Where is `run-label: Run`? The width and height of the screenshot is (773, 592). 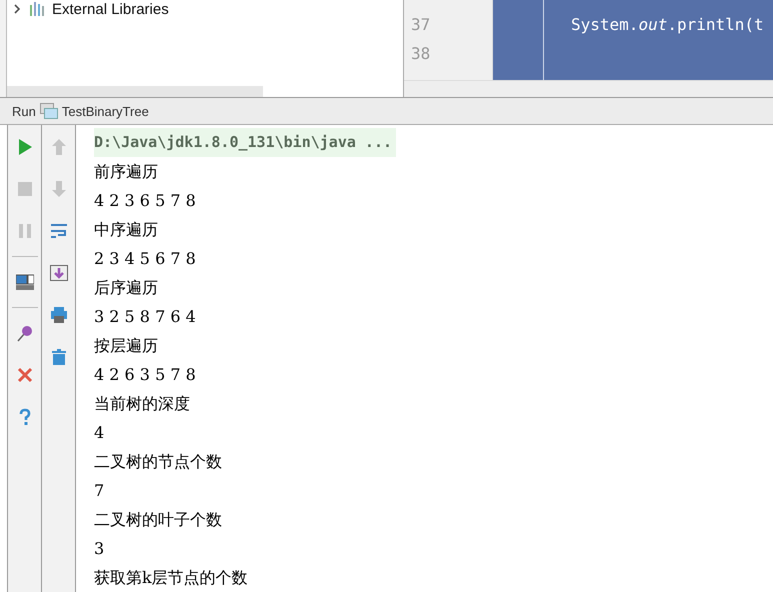
run-label: Run is located at coordinates (24, 111).